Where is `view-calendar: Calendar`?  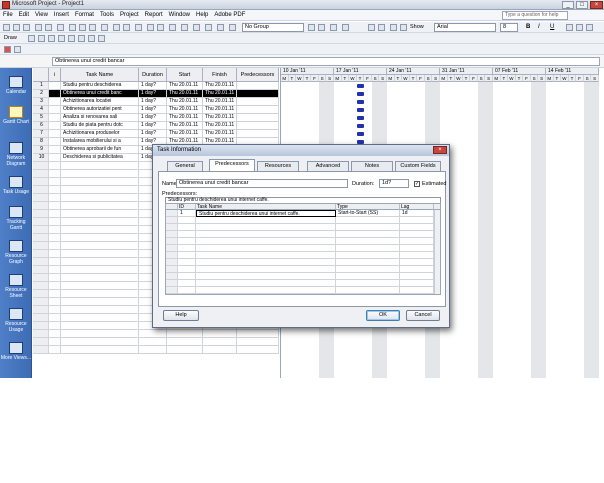
view-calendar: Calendar is located at coordinates (16, 85).